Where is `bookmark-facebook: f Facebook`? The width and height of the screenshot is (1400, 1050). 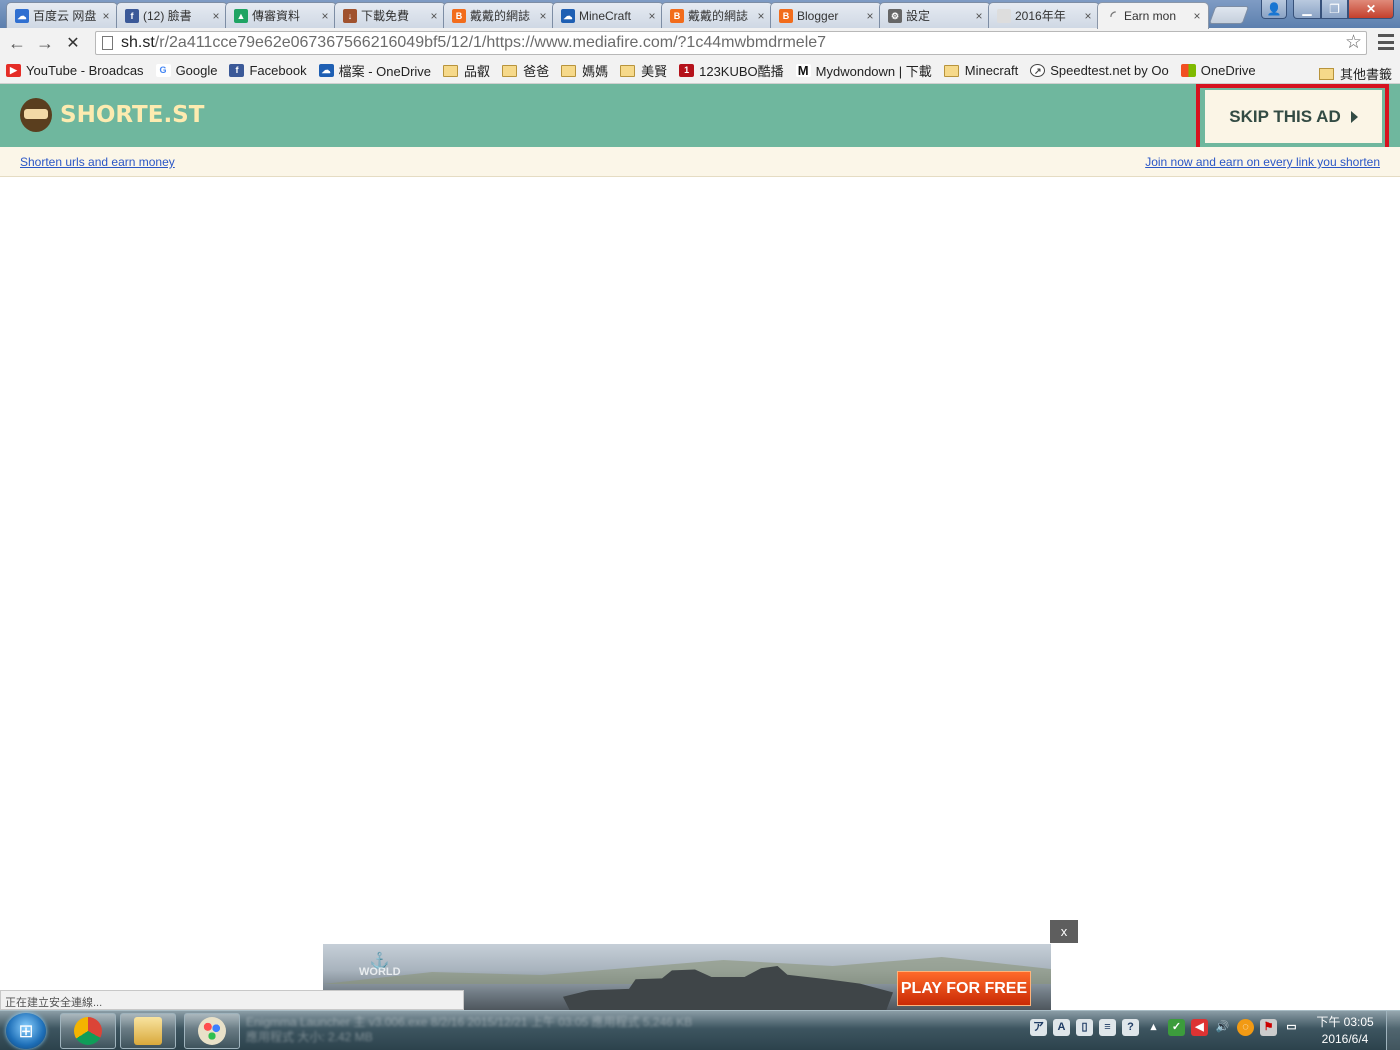
bookmark-facebook: f Facebook is located at coordinates (268, 70).